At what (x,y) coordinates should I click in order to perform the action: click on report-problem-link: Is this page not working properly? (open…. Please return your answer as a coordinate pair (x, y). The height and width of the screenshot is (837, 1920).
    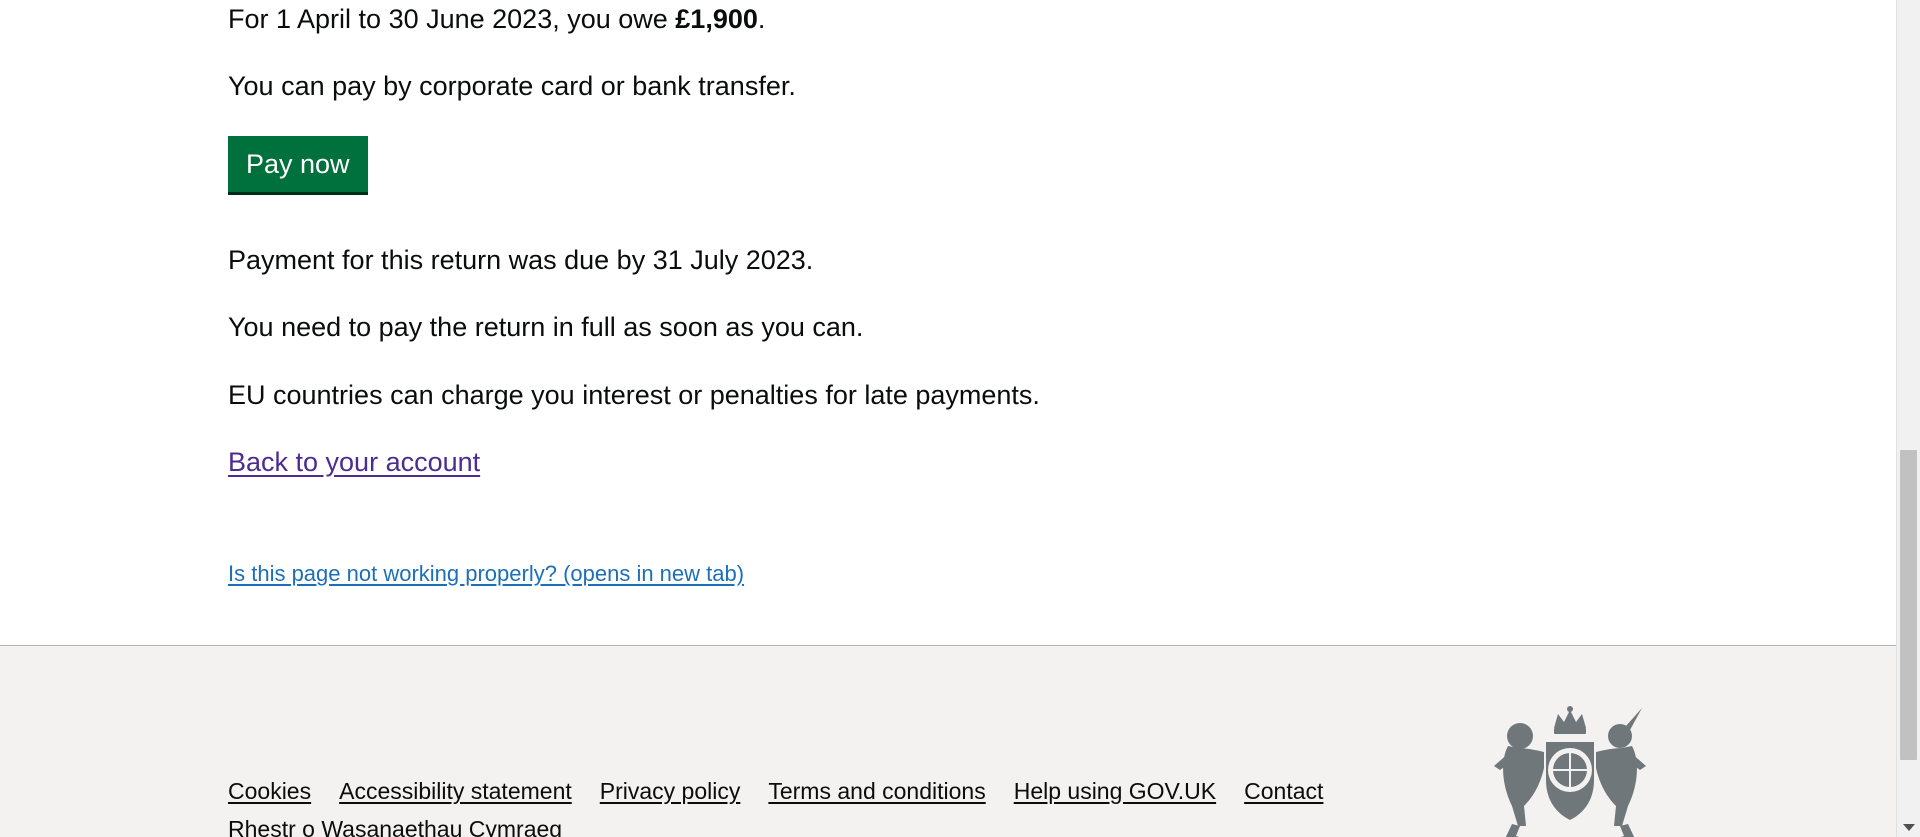
    Looking at the image, I should click on (486, 574).